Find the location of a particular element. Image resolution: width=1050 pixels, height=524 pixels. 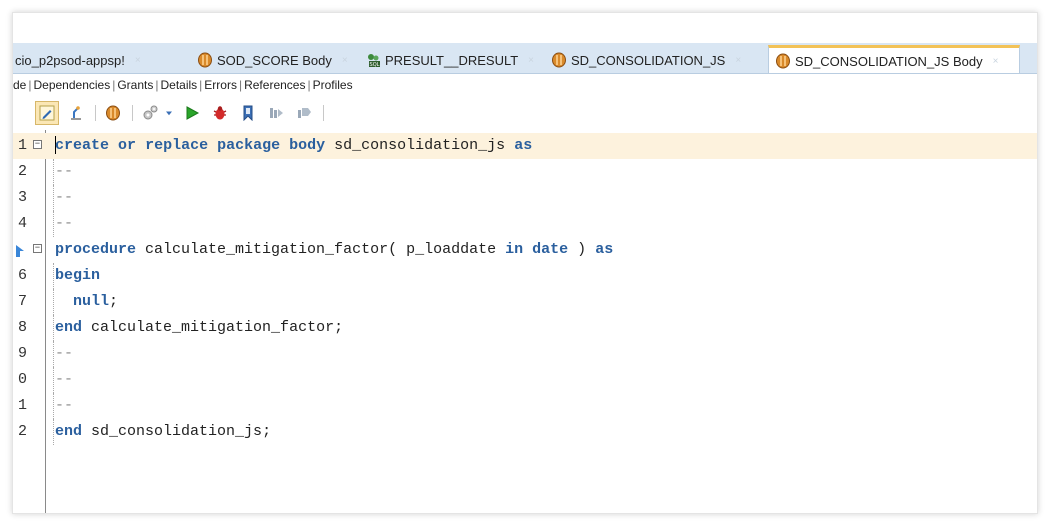

line-number: 7 is located at coordinates (22, 301).